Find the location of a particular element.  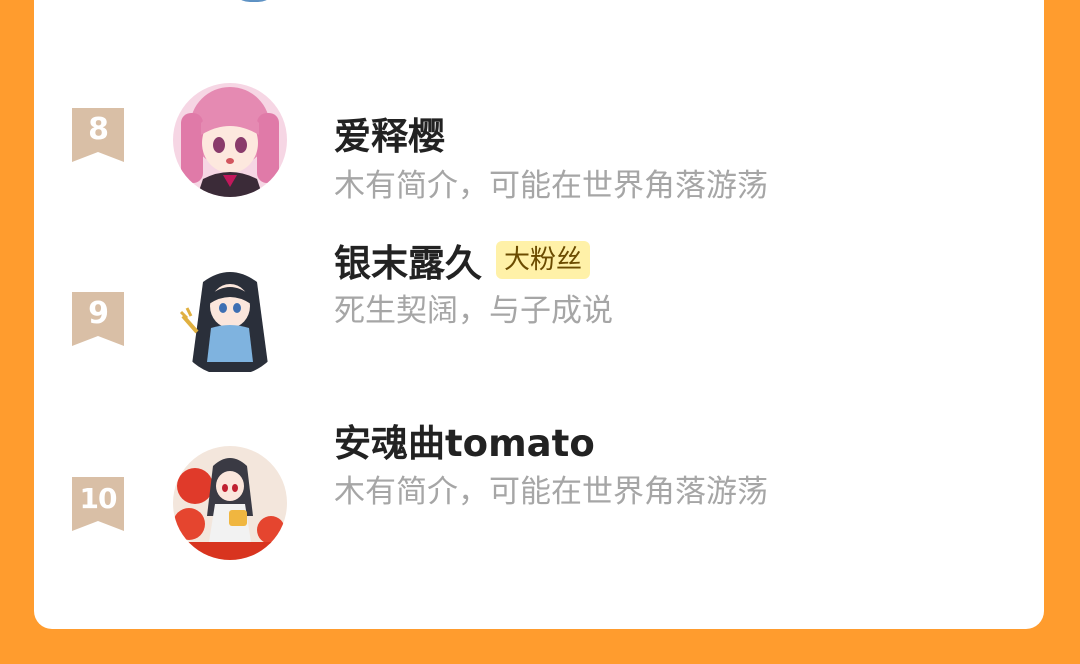

fan-bio: 死生契阔，与子成说 is located at coordinates (473, 311).